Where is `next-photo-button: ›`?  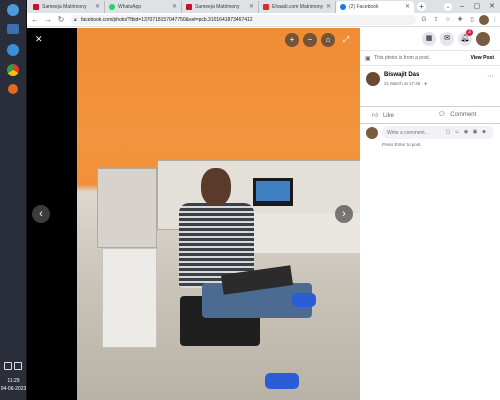 next-photo-button: › is located at coordinates (344, 214).